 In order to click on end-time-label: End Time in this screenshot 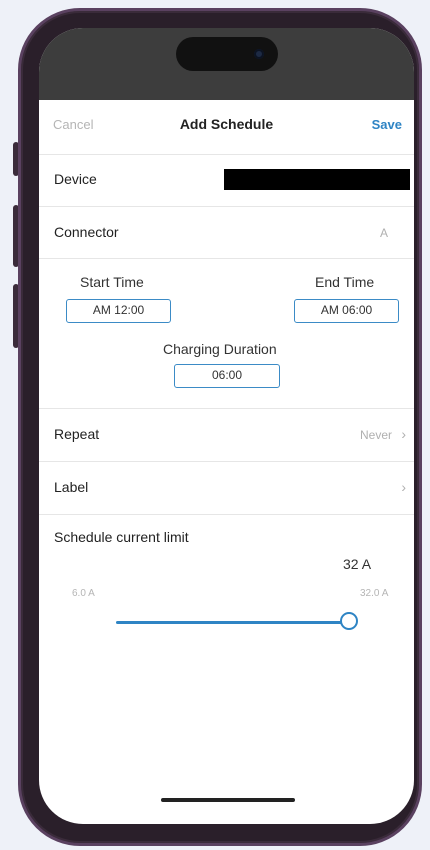, I will do `click(345, 282)`.